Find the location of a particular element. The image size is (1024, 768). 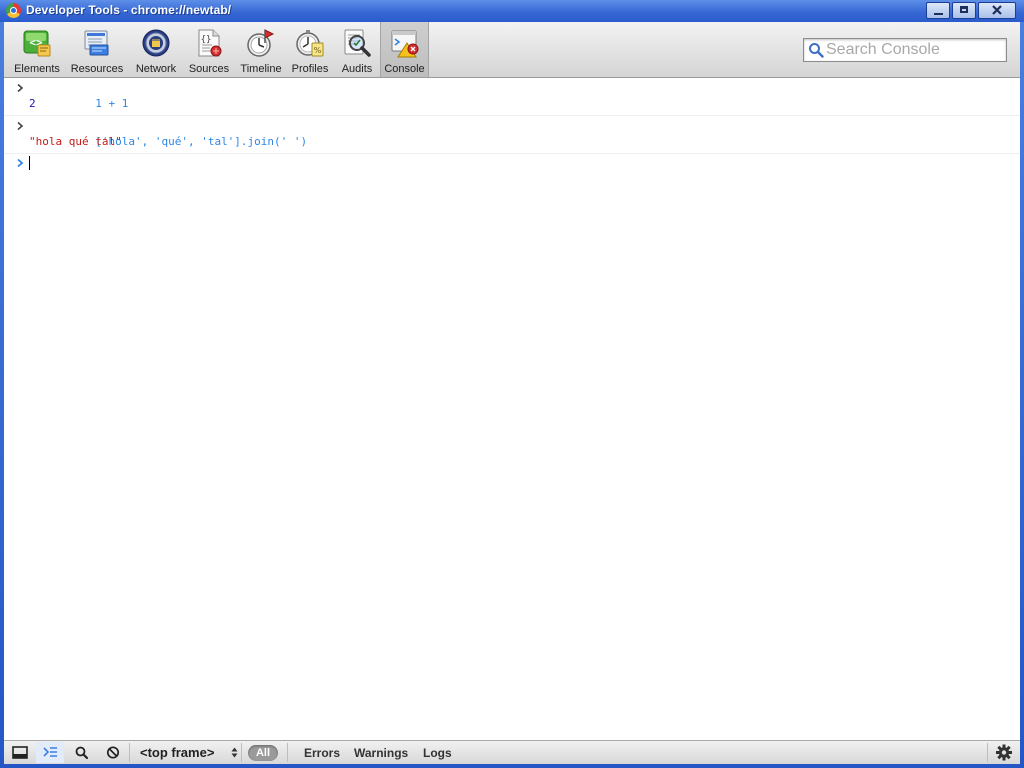

result-text: "hola qué tal" is located at coordinates (75, 141).